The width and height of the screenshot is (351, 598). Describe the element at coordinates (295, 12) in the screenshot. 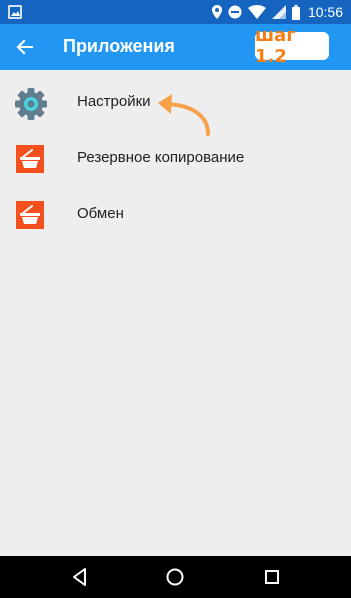

I see `battery-icon` at that location.